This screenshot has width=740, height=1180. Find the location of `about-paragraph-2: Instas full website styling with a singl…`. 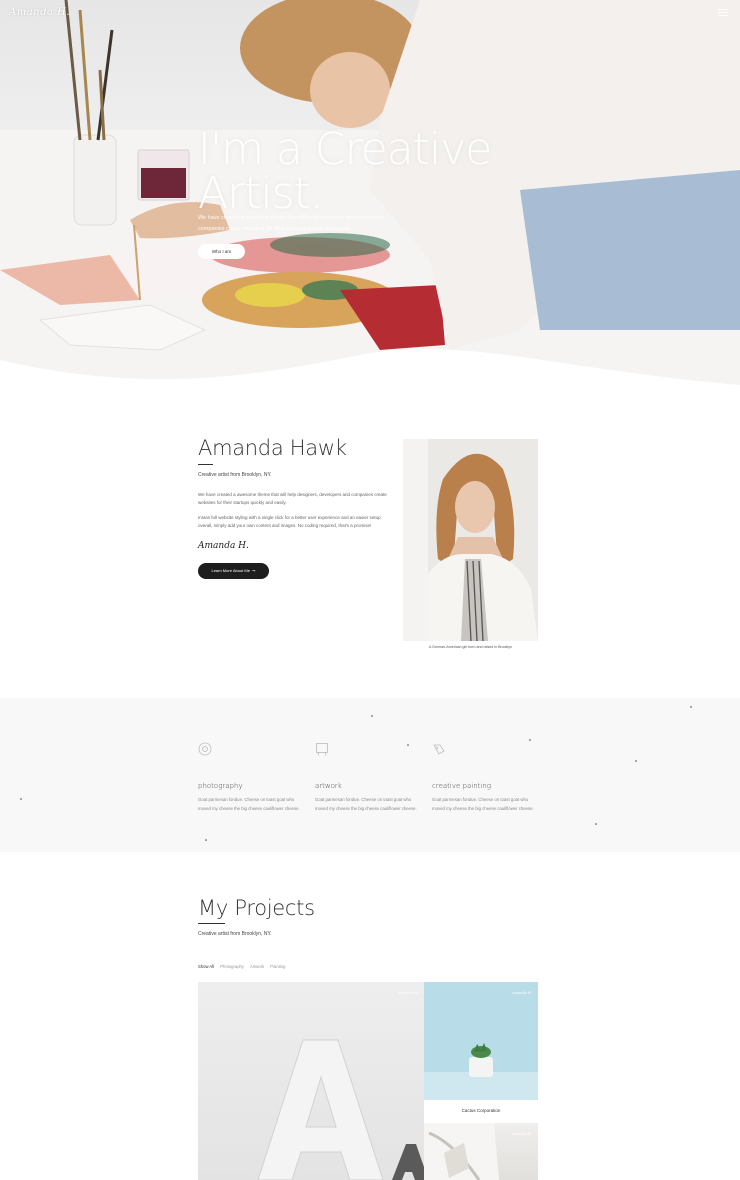

about-paragraph-2: Instas full website styling with a singl… is located at coordinates (289, 521).